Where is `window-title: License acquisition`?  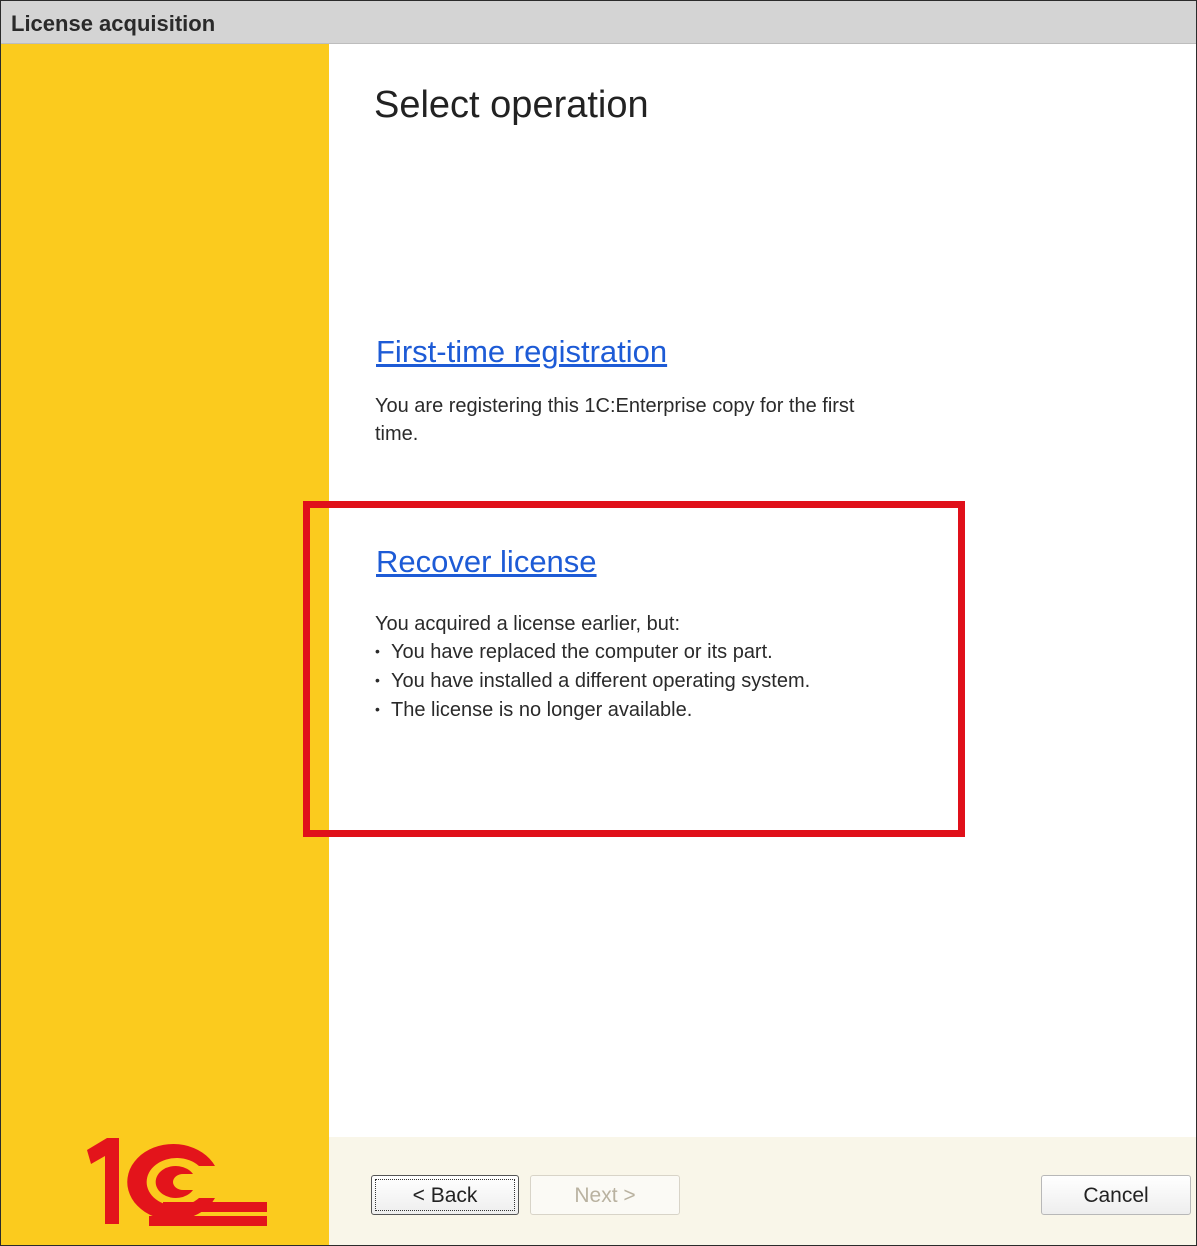
window-title: License acquisition is located at coordinates (113, 23).